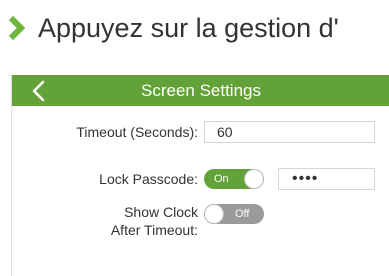 This screenshot has width=389, height=276. I want to click on toggle-state-label: On, so click(221, 179).